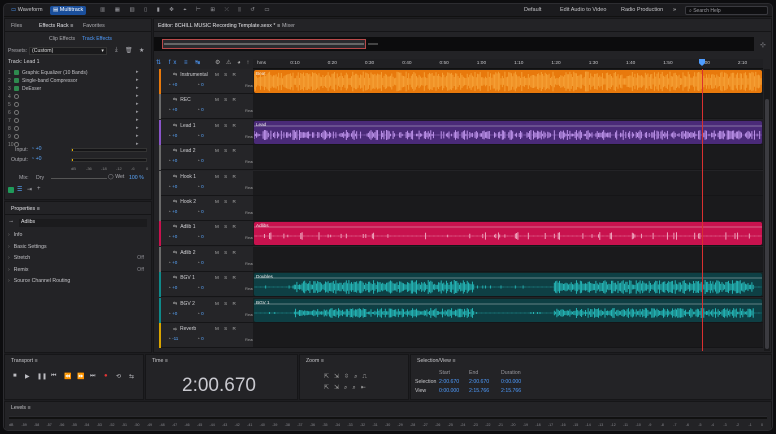  What do you see at coordinates (479, 391) in the screenshot?
I see `view-end: 2:15.766` at bounding box center [479, 391].